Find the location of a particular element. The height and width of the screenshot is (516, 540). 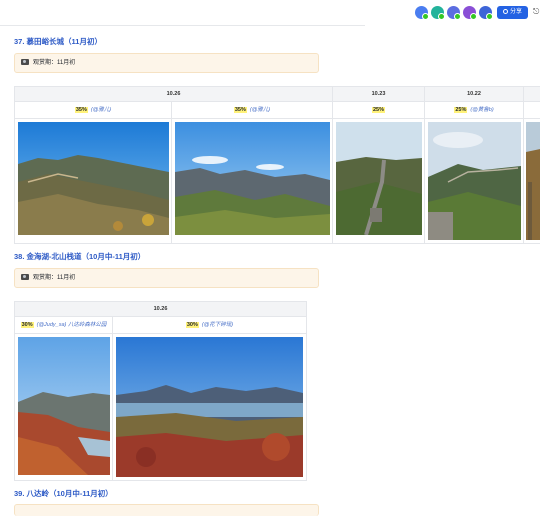

share-button: 分享 is located at coordinates (512, 12).